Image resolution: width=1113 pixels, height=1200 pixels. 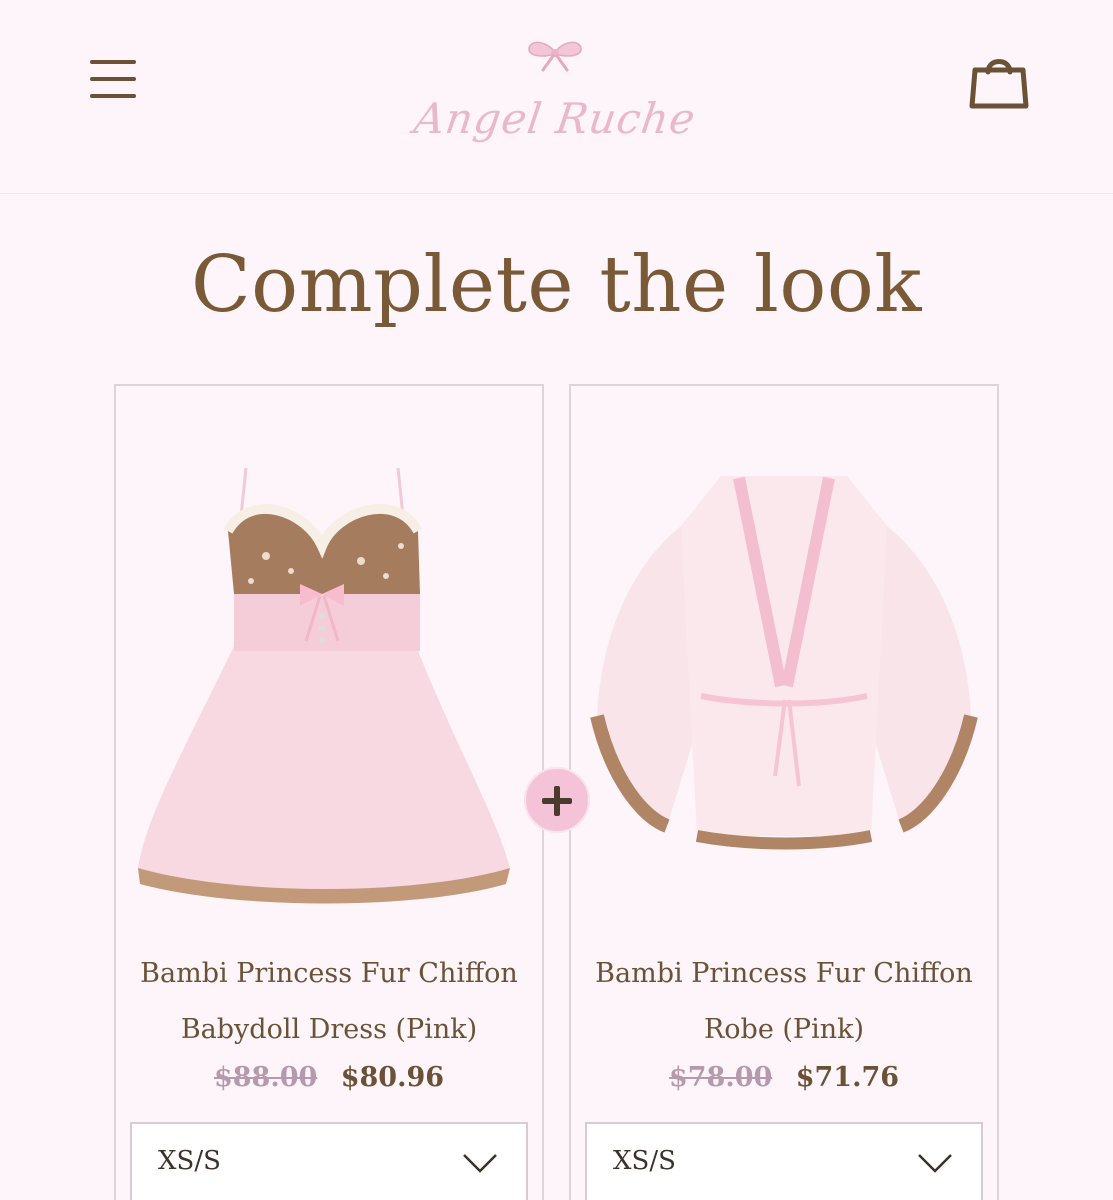 I want to click on original-price: $88.00, so click(x=265, y=1077).